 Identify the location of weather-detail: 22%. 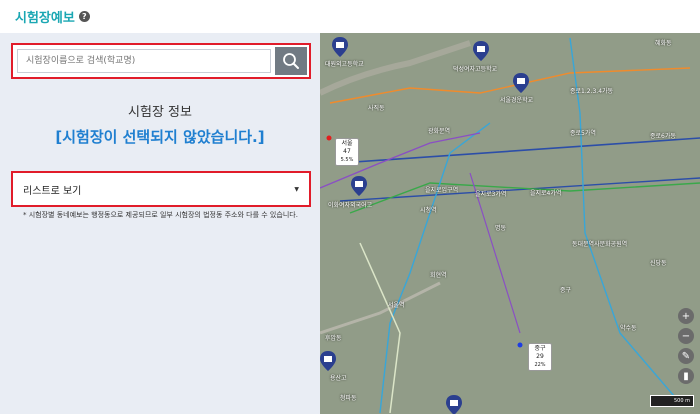
(540, 365).